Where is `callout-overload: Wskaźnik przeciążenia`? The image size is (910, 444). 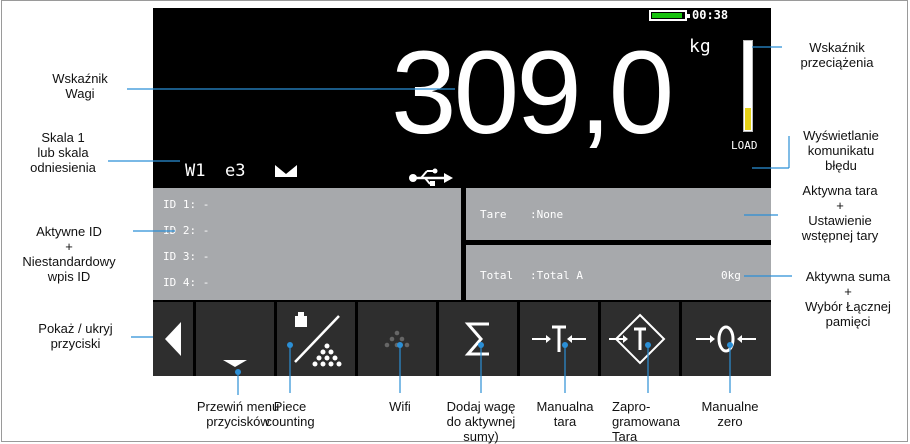
callout-overload: Wskaźnik przeciążenia is located at coordinates (837, 55).